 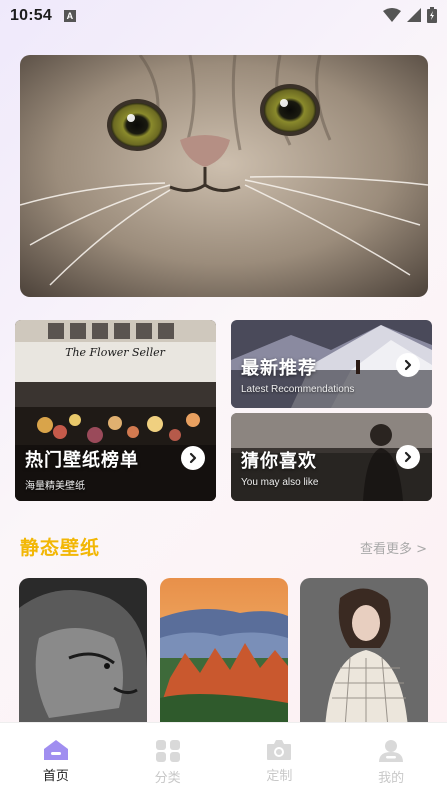 What do you see at coordinates (167, 778) in the screenshot?
I see `tab-label: 分类` at bounding box center [167, 778].